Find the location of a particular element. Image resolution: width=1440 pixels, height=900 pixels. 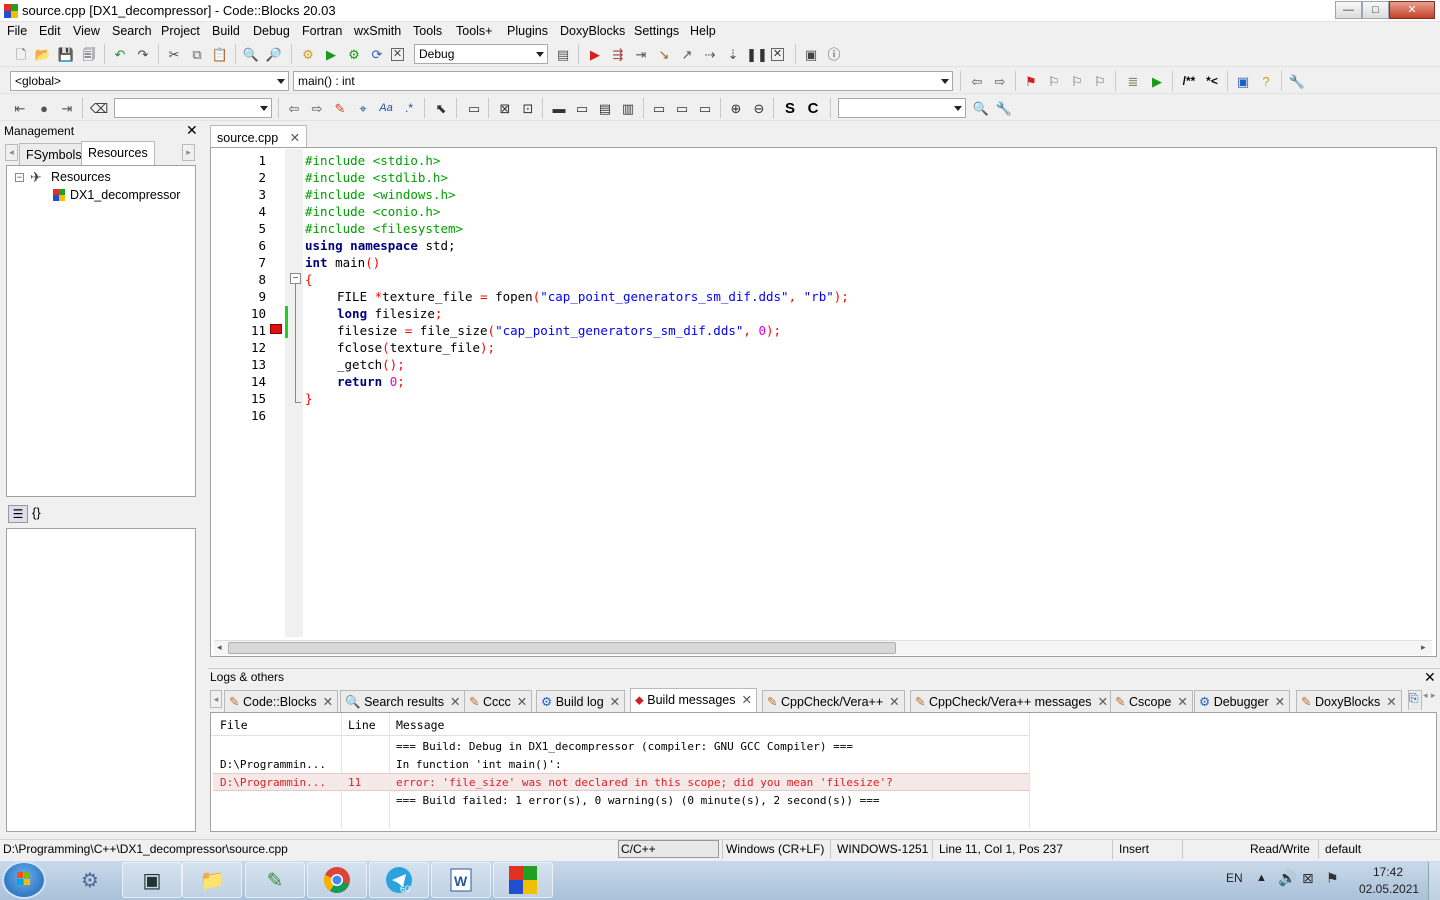

tab-cccc: ✎ Cccc ✕ is located at coordinates (498, 701).